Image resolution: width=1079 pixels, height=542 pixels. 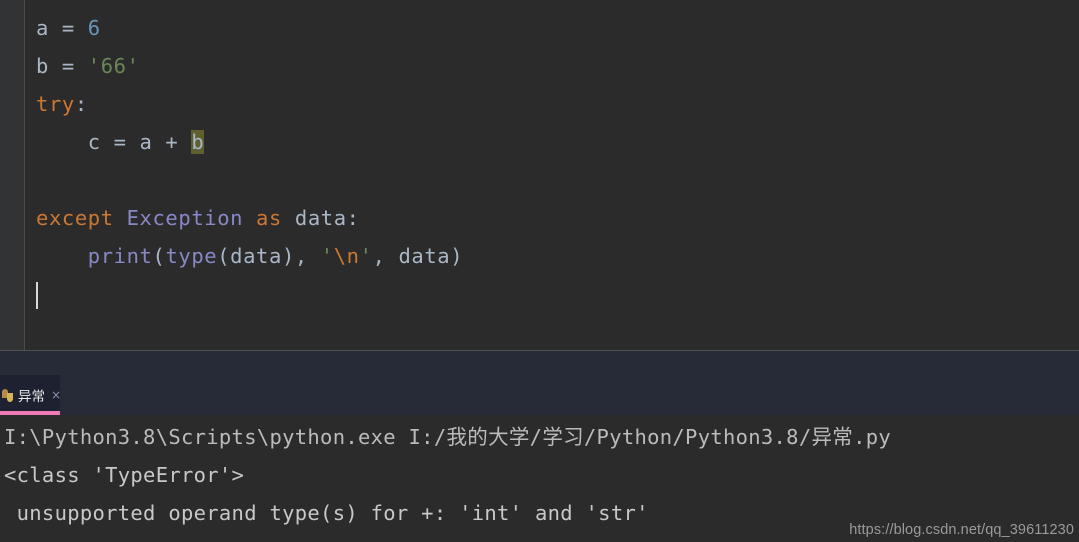 I want to click on editor-gutter, so click(x=12, y=175).